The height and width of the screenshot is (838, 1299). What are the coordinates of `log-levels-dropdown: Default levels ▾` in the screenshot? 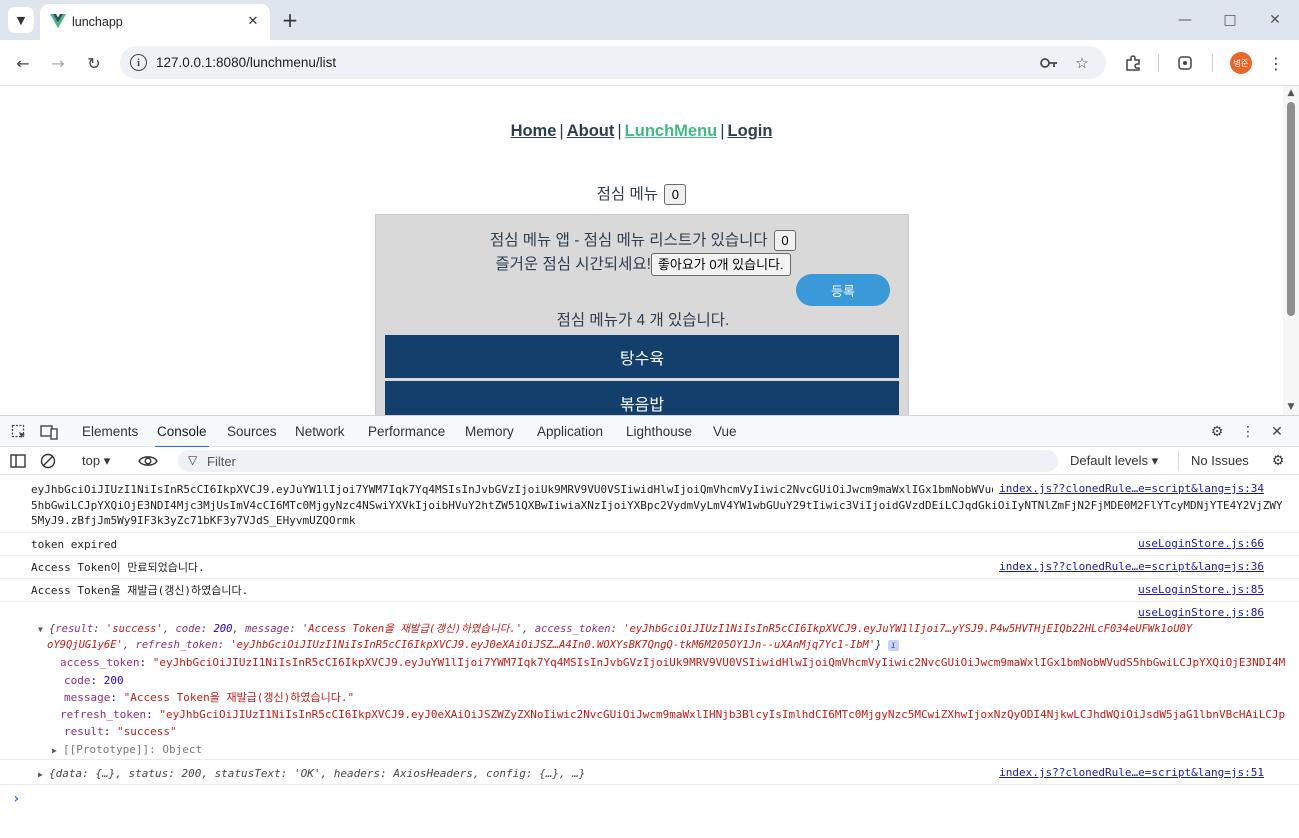 It's located at (1114, 461).